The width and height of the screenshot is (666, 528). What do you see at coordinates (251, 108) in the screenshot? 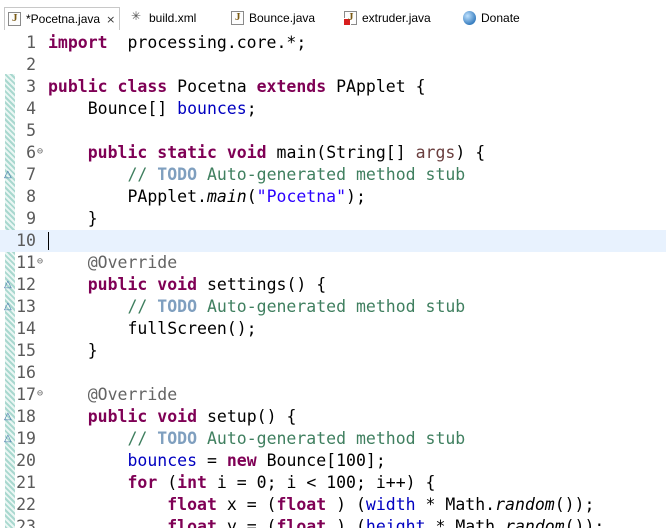
I see `code-token: ;` at bounding box center [251, 108].